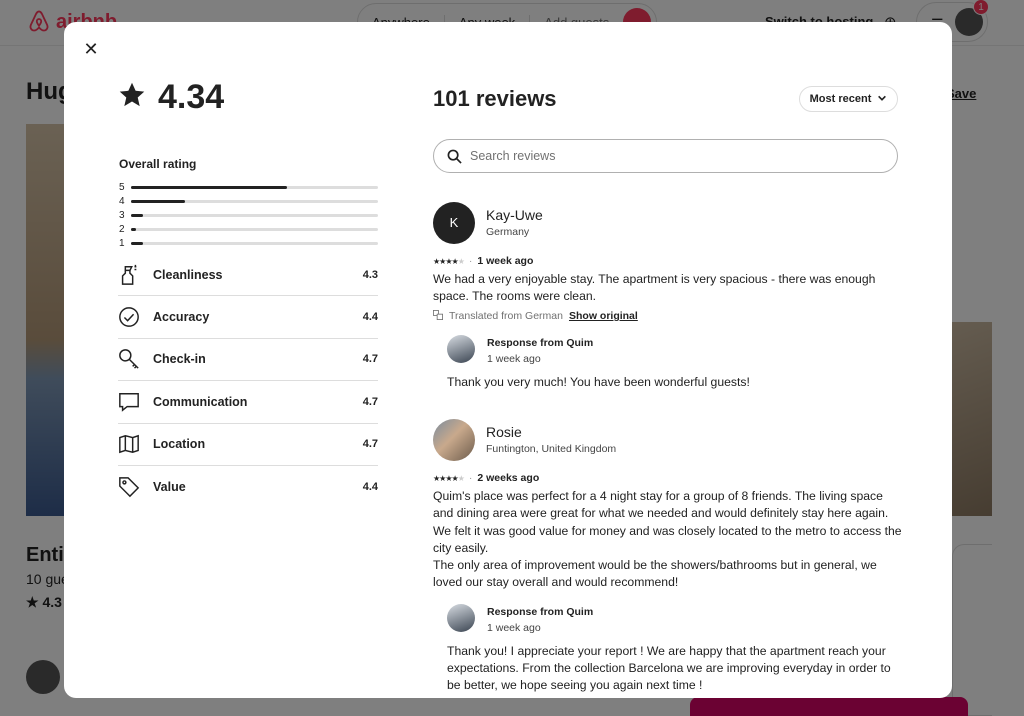  What do you see at coordinates (91, 49) in the screenshot?
I see `close-icon: ✕` at bounding box center [91, 49].